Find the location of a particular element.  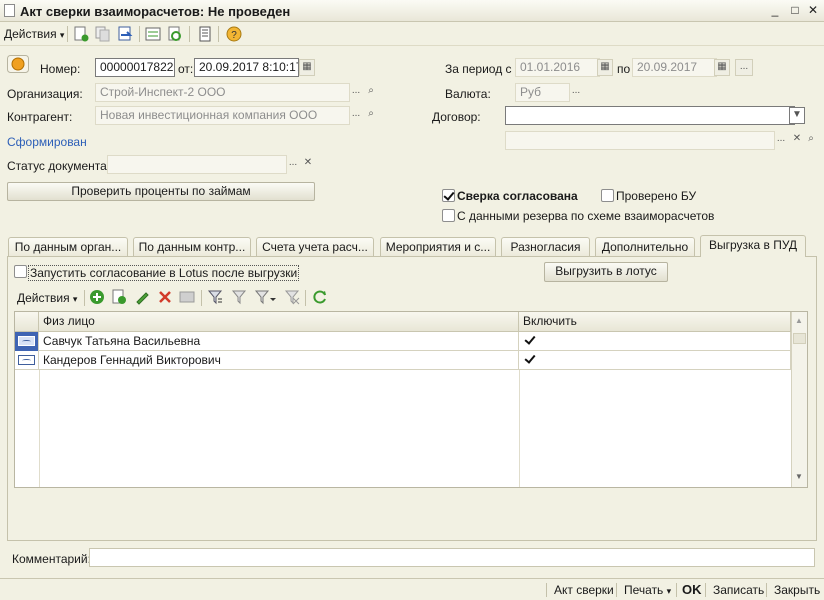

tab-additional: Дополнительно is located at coordinates (645, 247).